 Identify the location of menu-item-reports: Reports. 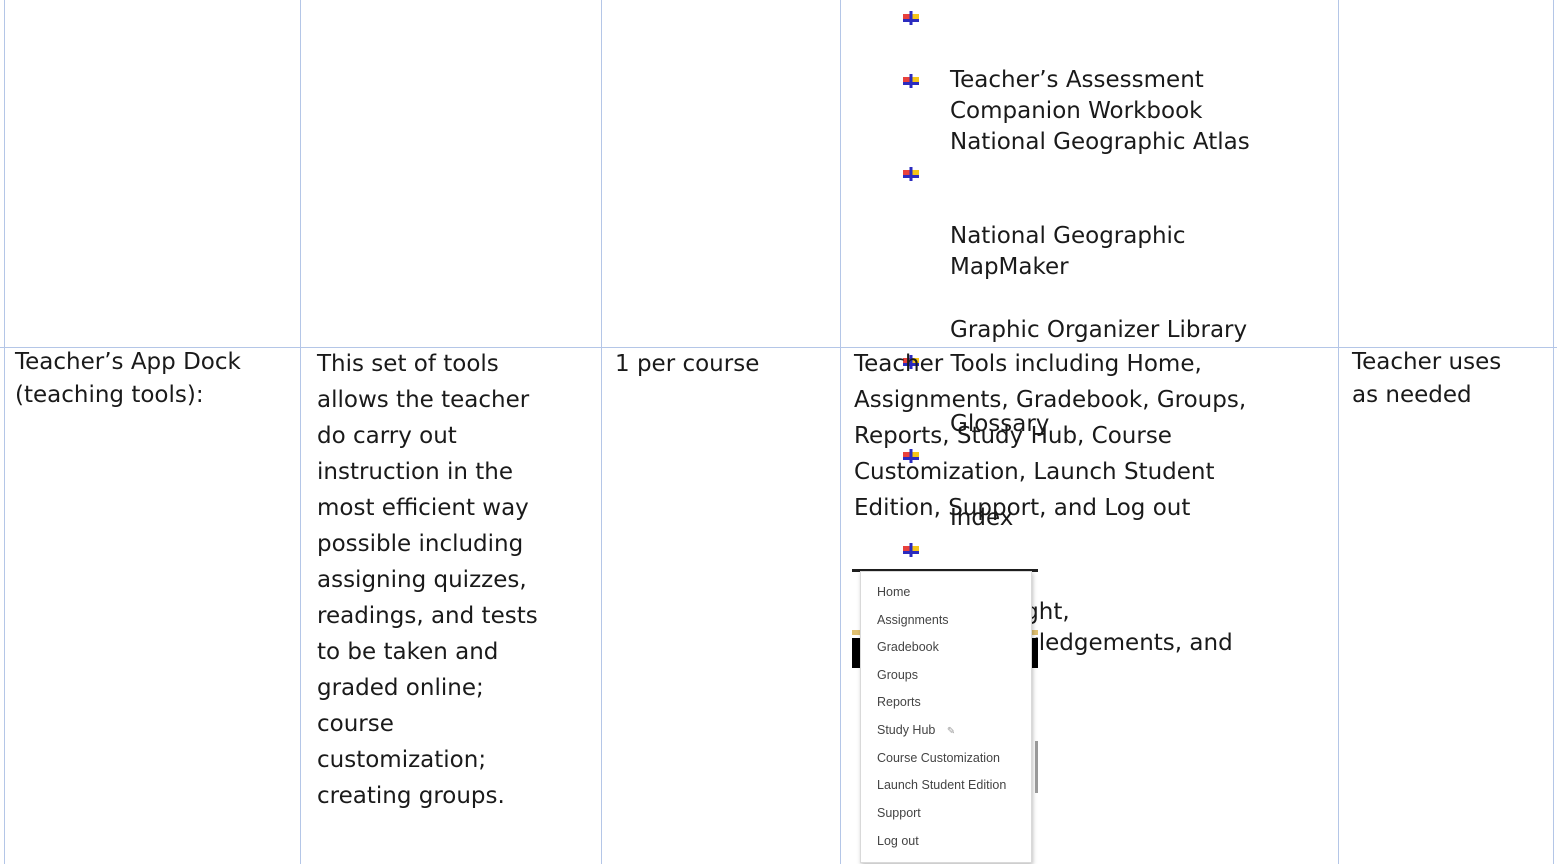
(899, 702).